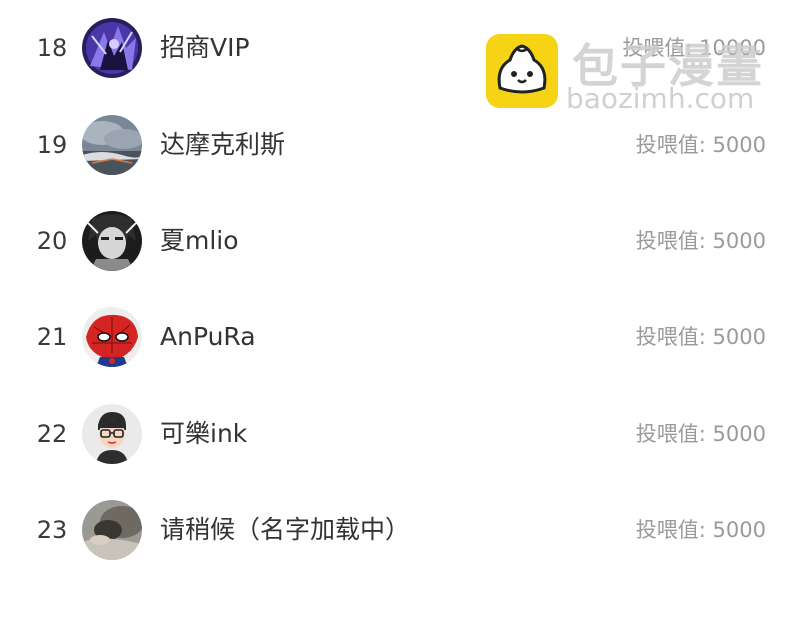 The width and height of the screenshot is (800, 617). Describe the element at coordinates (112, 241) in the screenshot. I see `monochrome-character-avatar-icon` at that location.